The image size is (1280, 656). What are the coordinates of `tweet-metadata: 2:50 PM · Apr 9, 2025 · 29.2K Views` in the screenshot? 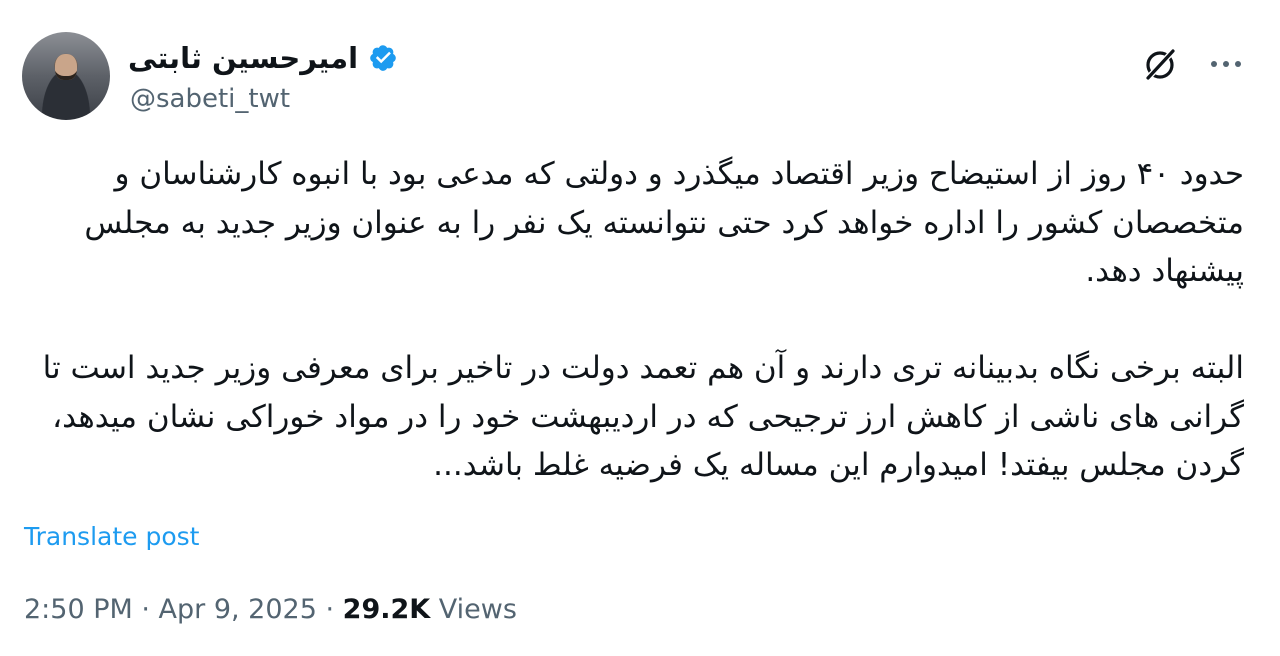 It's located at (270, 609).